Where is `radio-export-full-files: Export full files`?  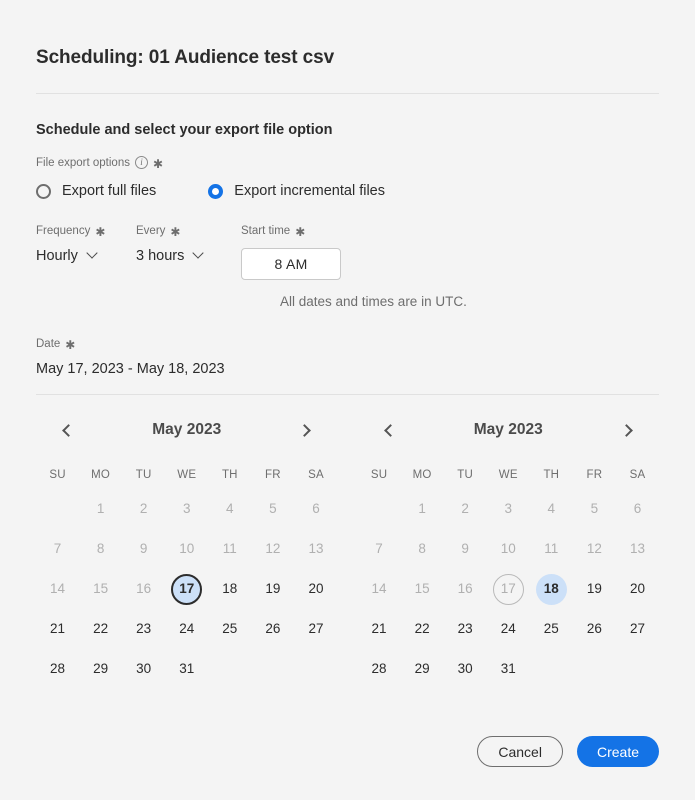
radio-export-full-files: Export full files is located at coordinates (96, 191).